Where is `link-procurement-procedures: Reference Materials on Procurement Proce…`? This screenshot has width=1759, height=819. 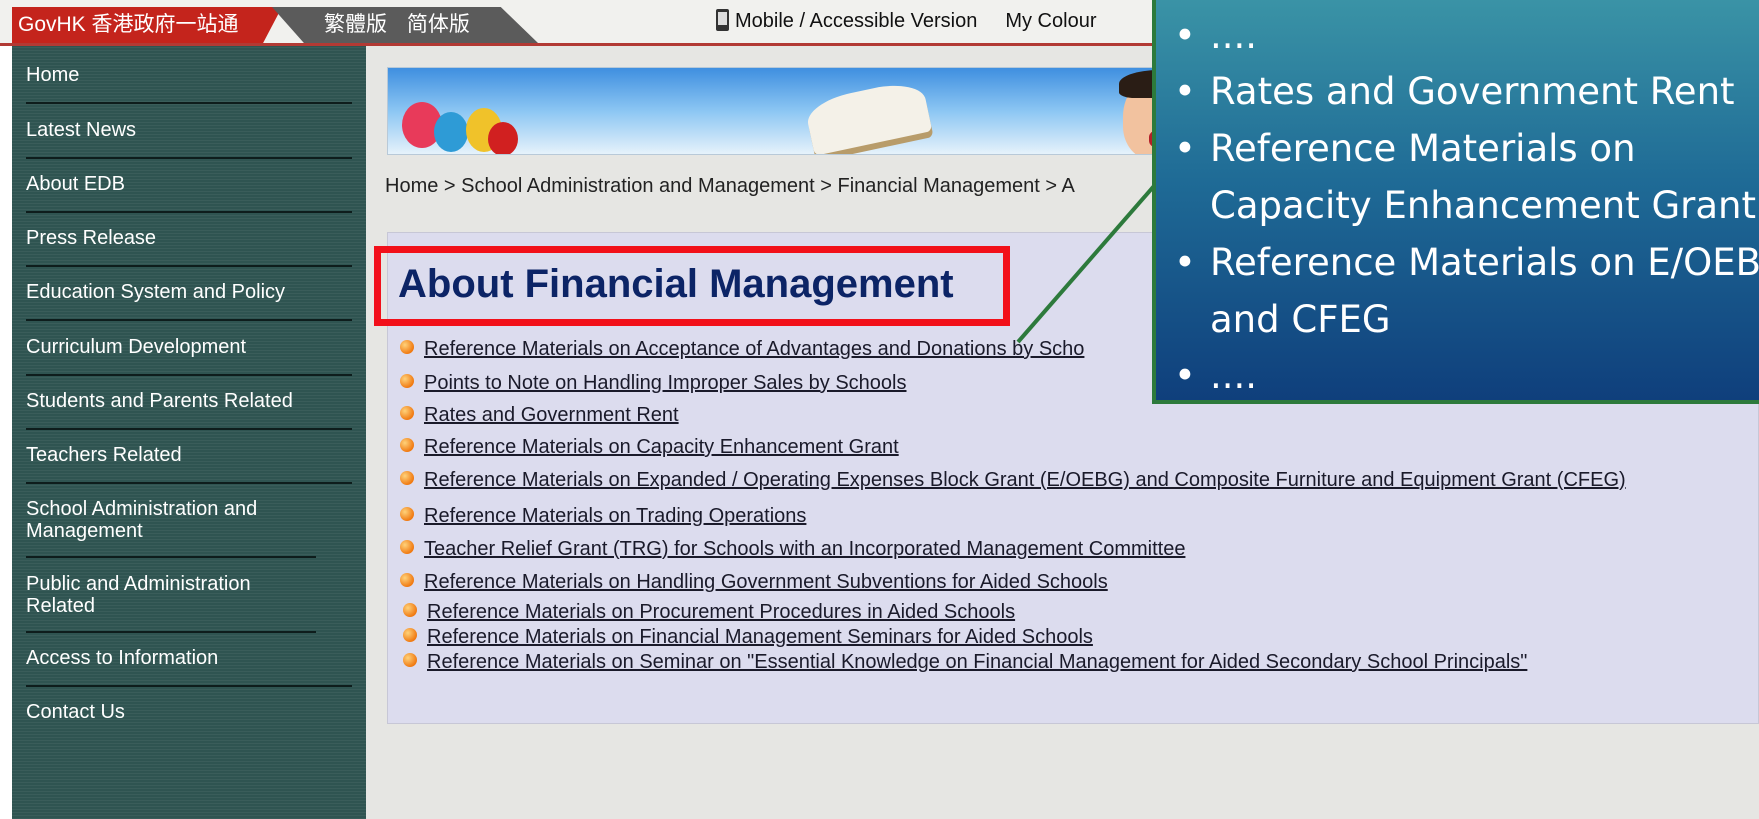 link-procurement-procedures: Reference Materials on Procurement Proce… is located at coordinates (721, 612).